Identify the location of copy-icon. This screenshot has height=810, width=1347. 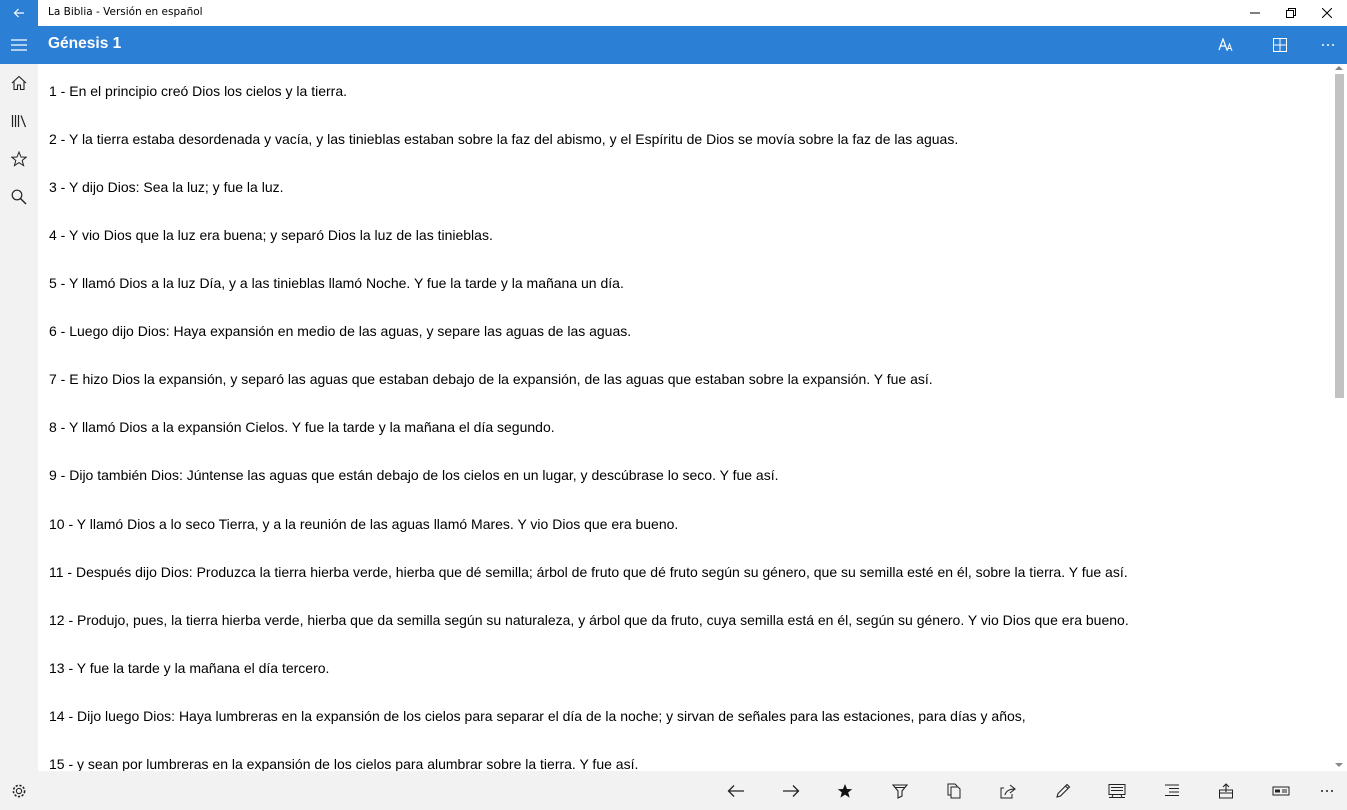
(954, 790).